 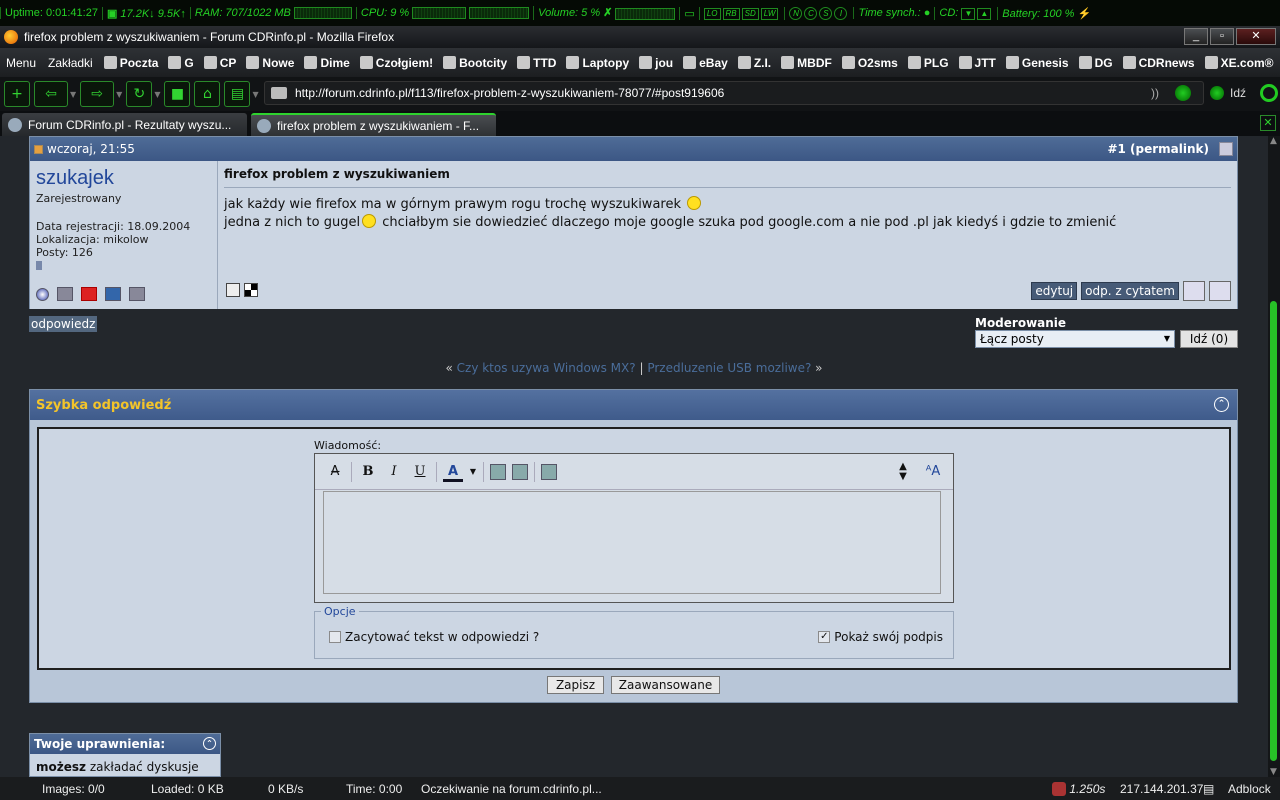 What do you see at coordinates (65, 294) in the screenshot?
I see `private-message-icon` at bounding box center [65, 294].